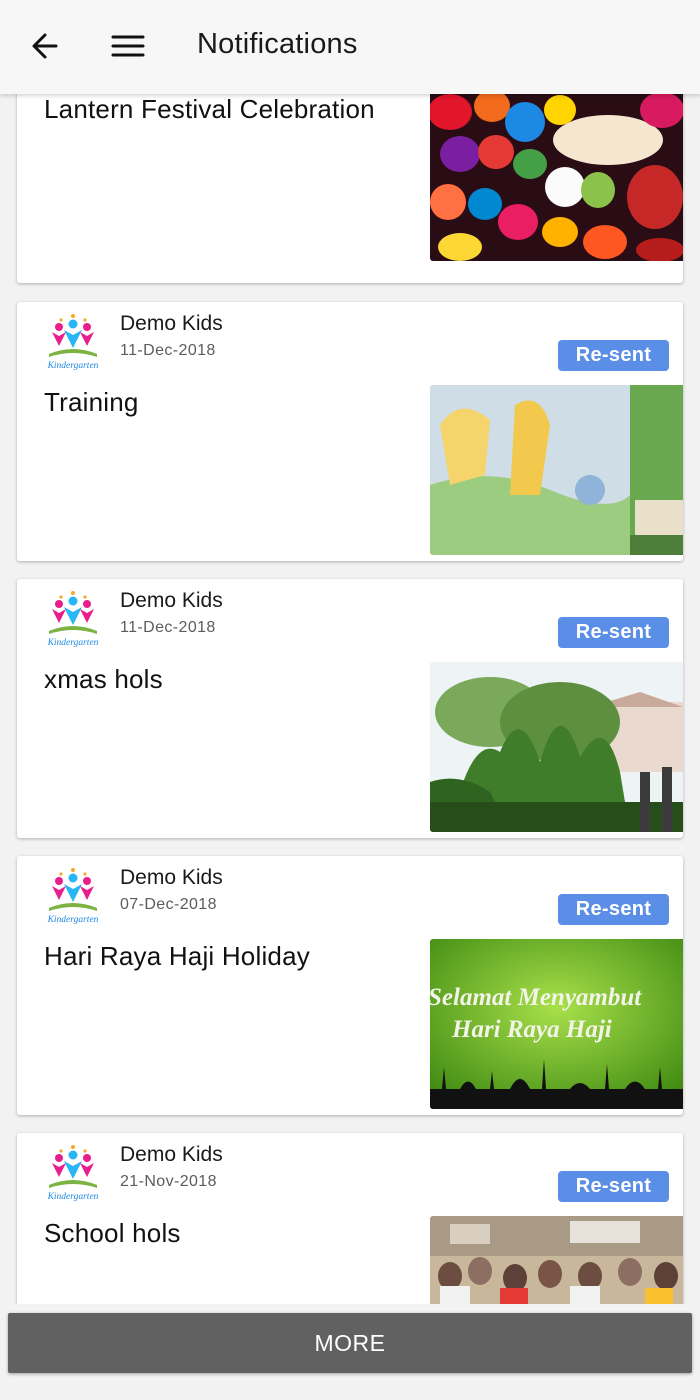 This screenshot has height=1400, width=700. I want to click on school-children-photo, so click(556, 1261).